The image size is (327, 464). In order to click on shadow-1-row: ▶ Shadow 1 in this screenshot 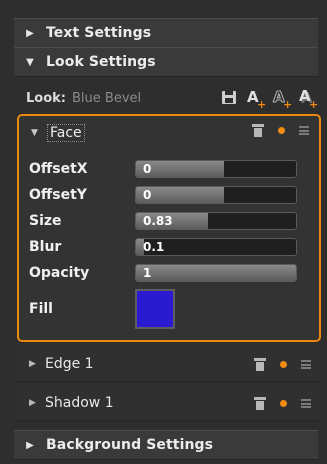, I will do `click(169, 403)`.